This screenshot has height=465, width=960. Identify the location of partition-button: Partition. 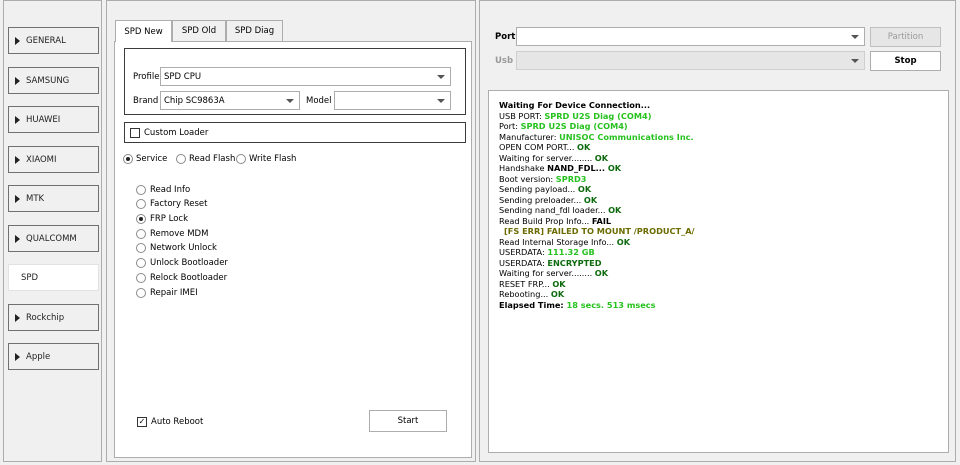
(905, 37).